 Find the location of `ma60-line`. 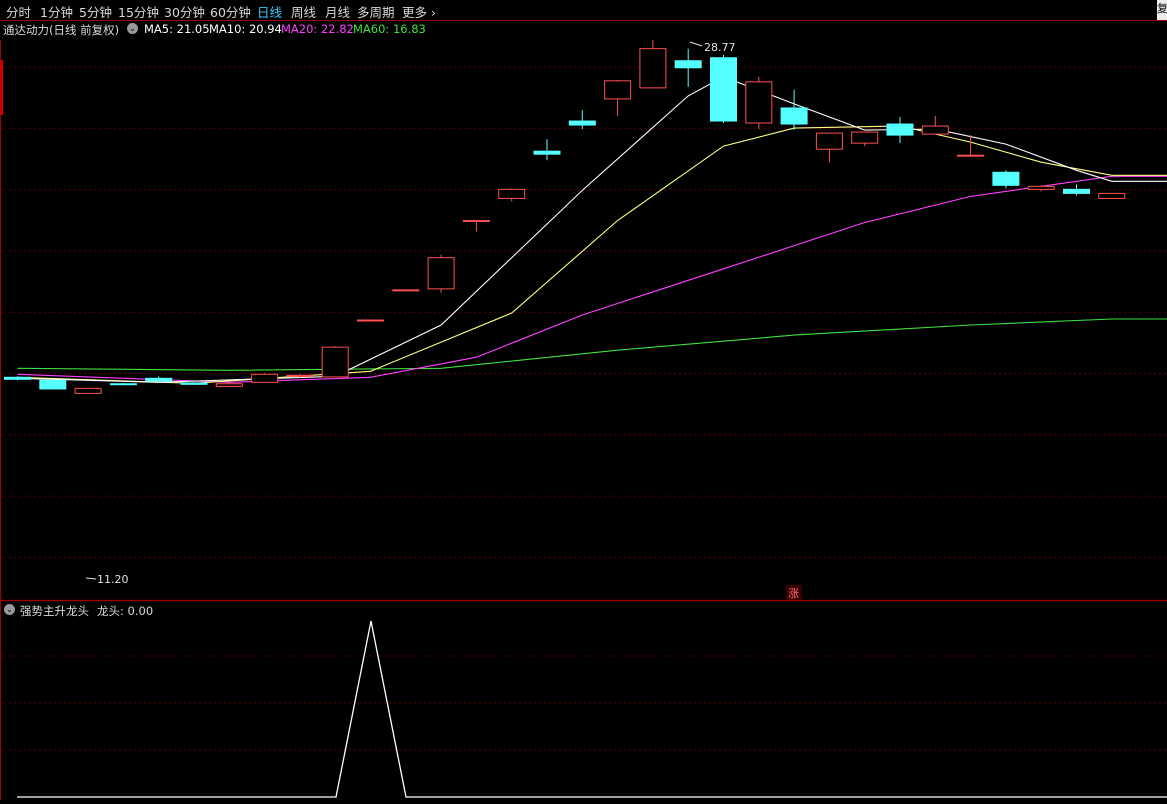

ma60-line is located at coordinates (592, 344).